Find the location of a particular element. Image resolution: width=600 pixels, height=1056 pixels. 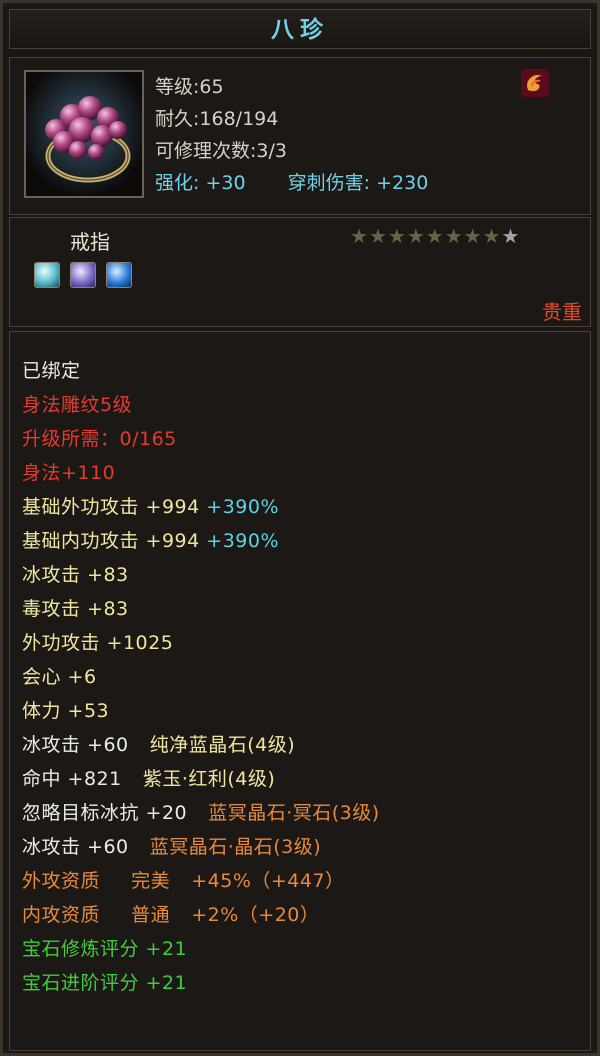

star-rating: ★★★★★★★★★ is located at coordinates (435, 236).